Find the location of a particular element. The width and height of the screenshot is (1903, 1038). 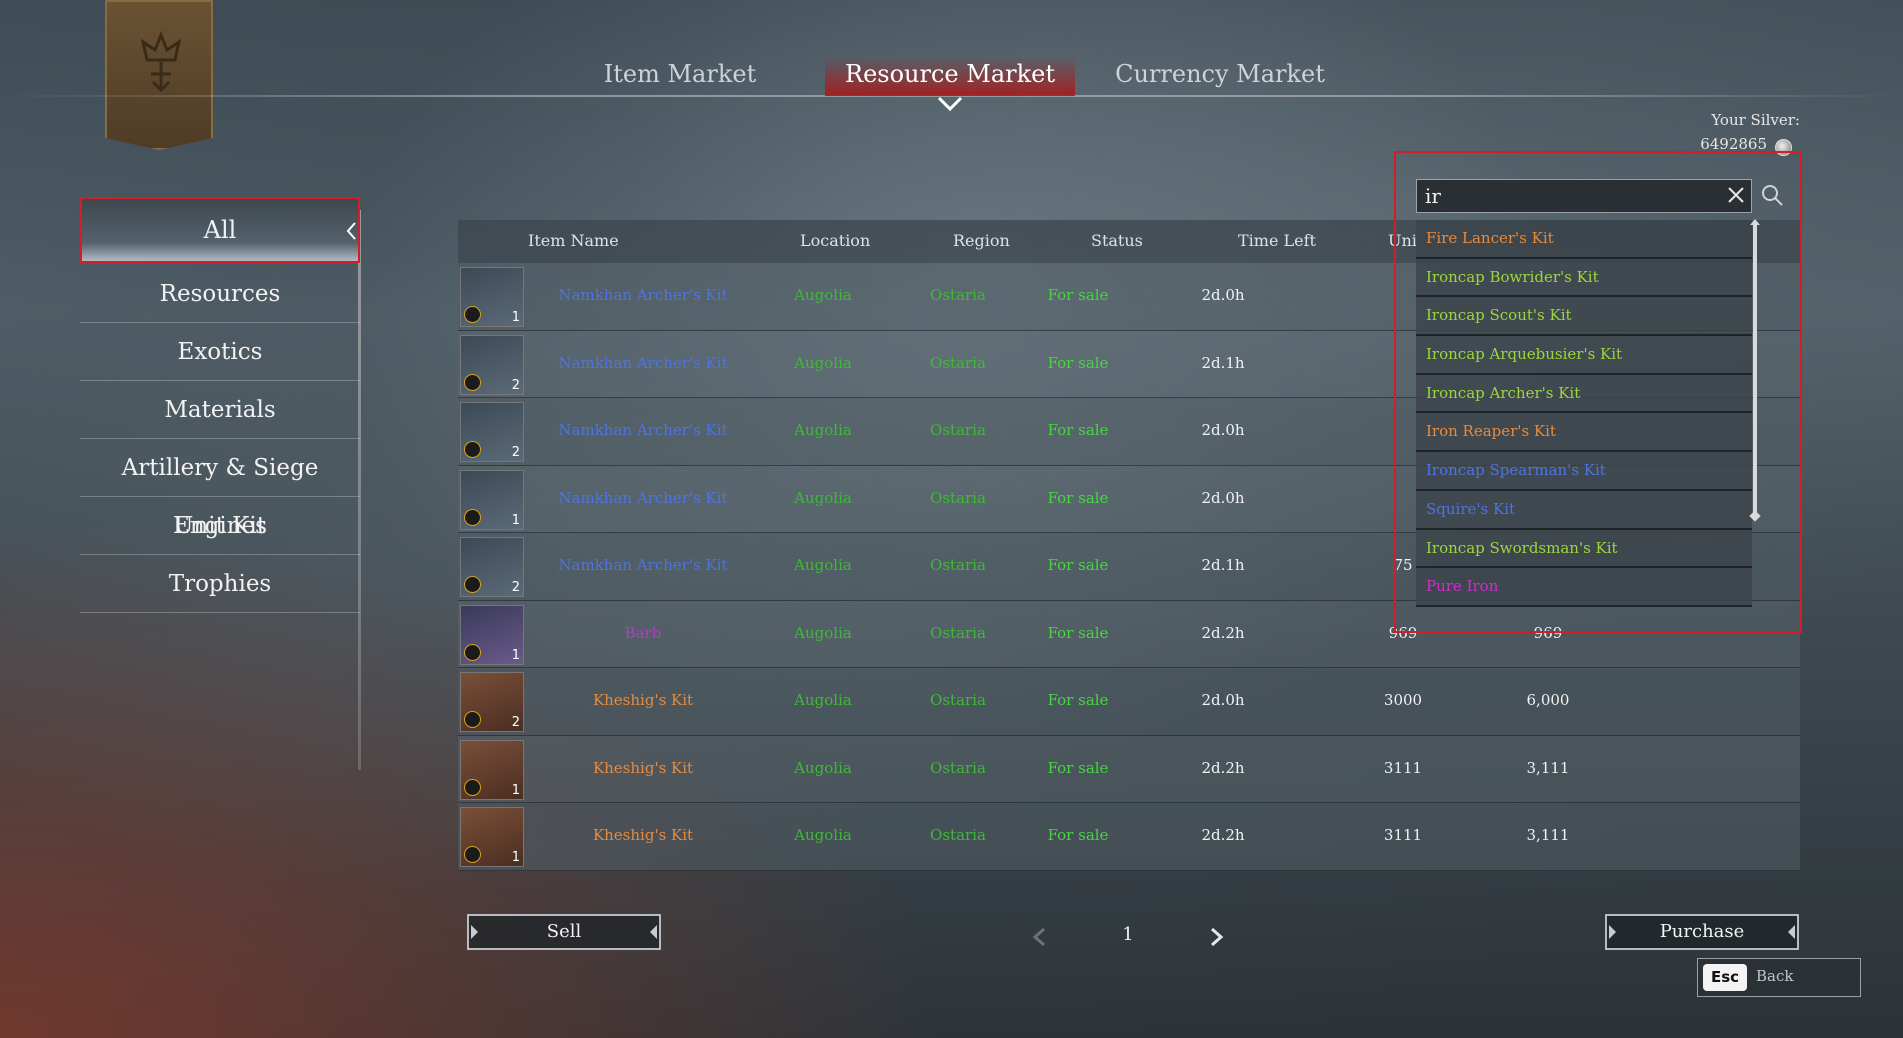

category-trophies: Trophies is located at coordinates (220, 584).